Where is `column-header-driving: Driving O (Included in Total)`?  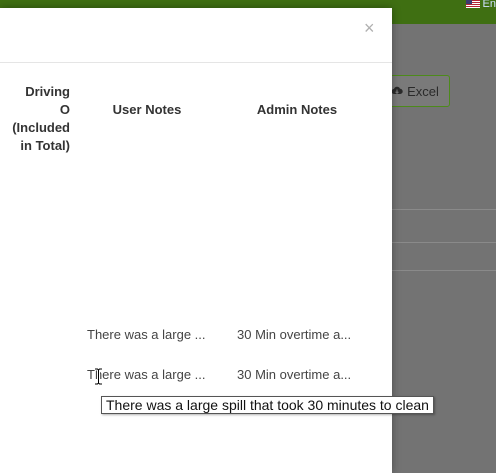
column-header-driving: Driving O (Included in Total) is located at coordinates (35, 119).